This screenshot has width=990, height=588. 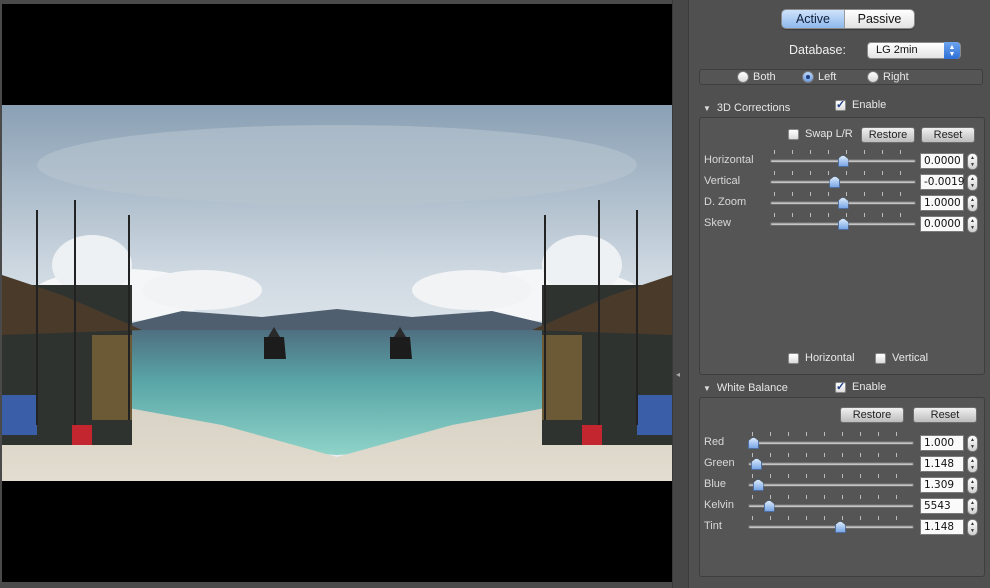 I want to click on database-value: LG 2min, so click(x=897, y=50).